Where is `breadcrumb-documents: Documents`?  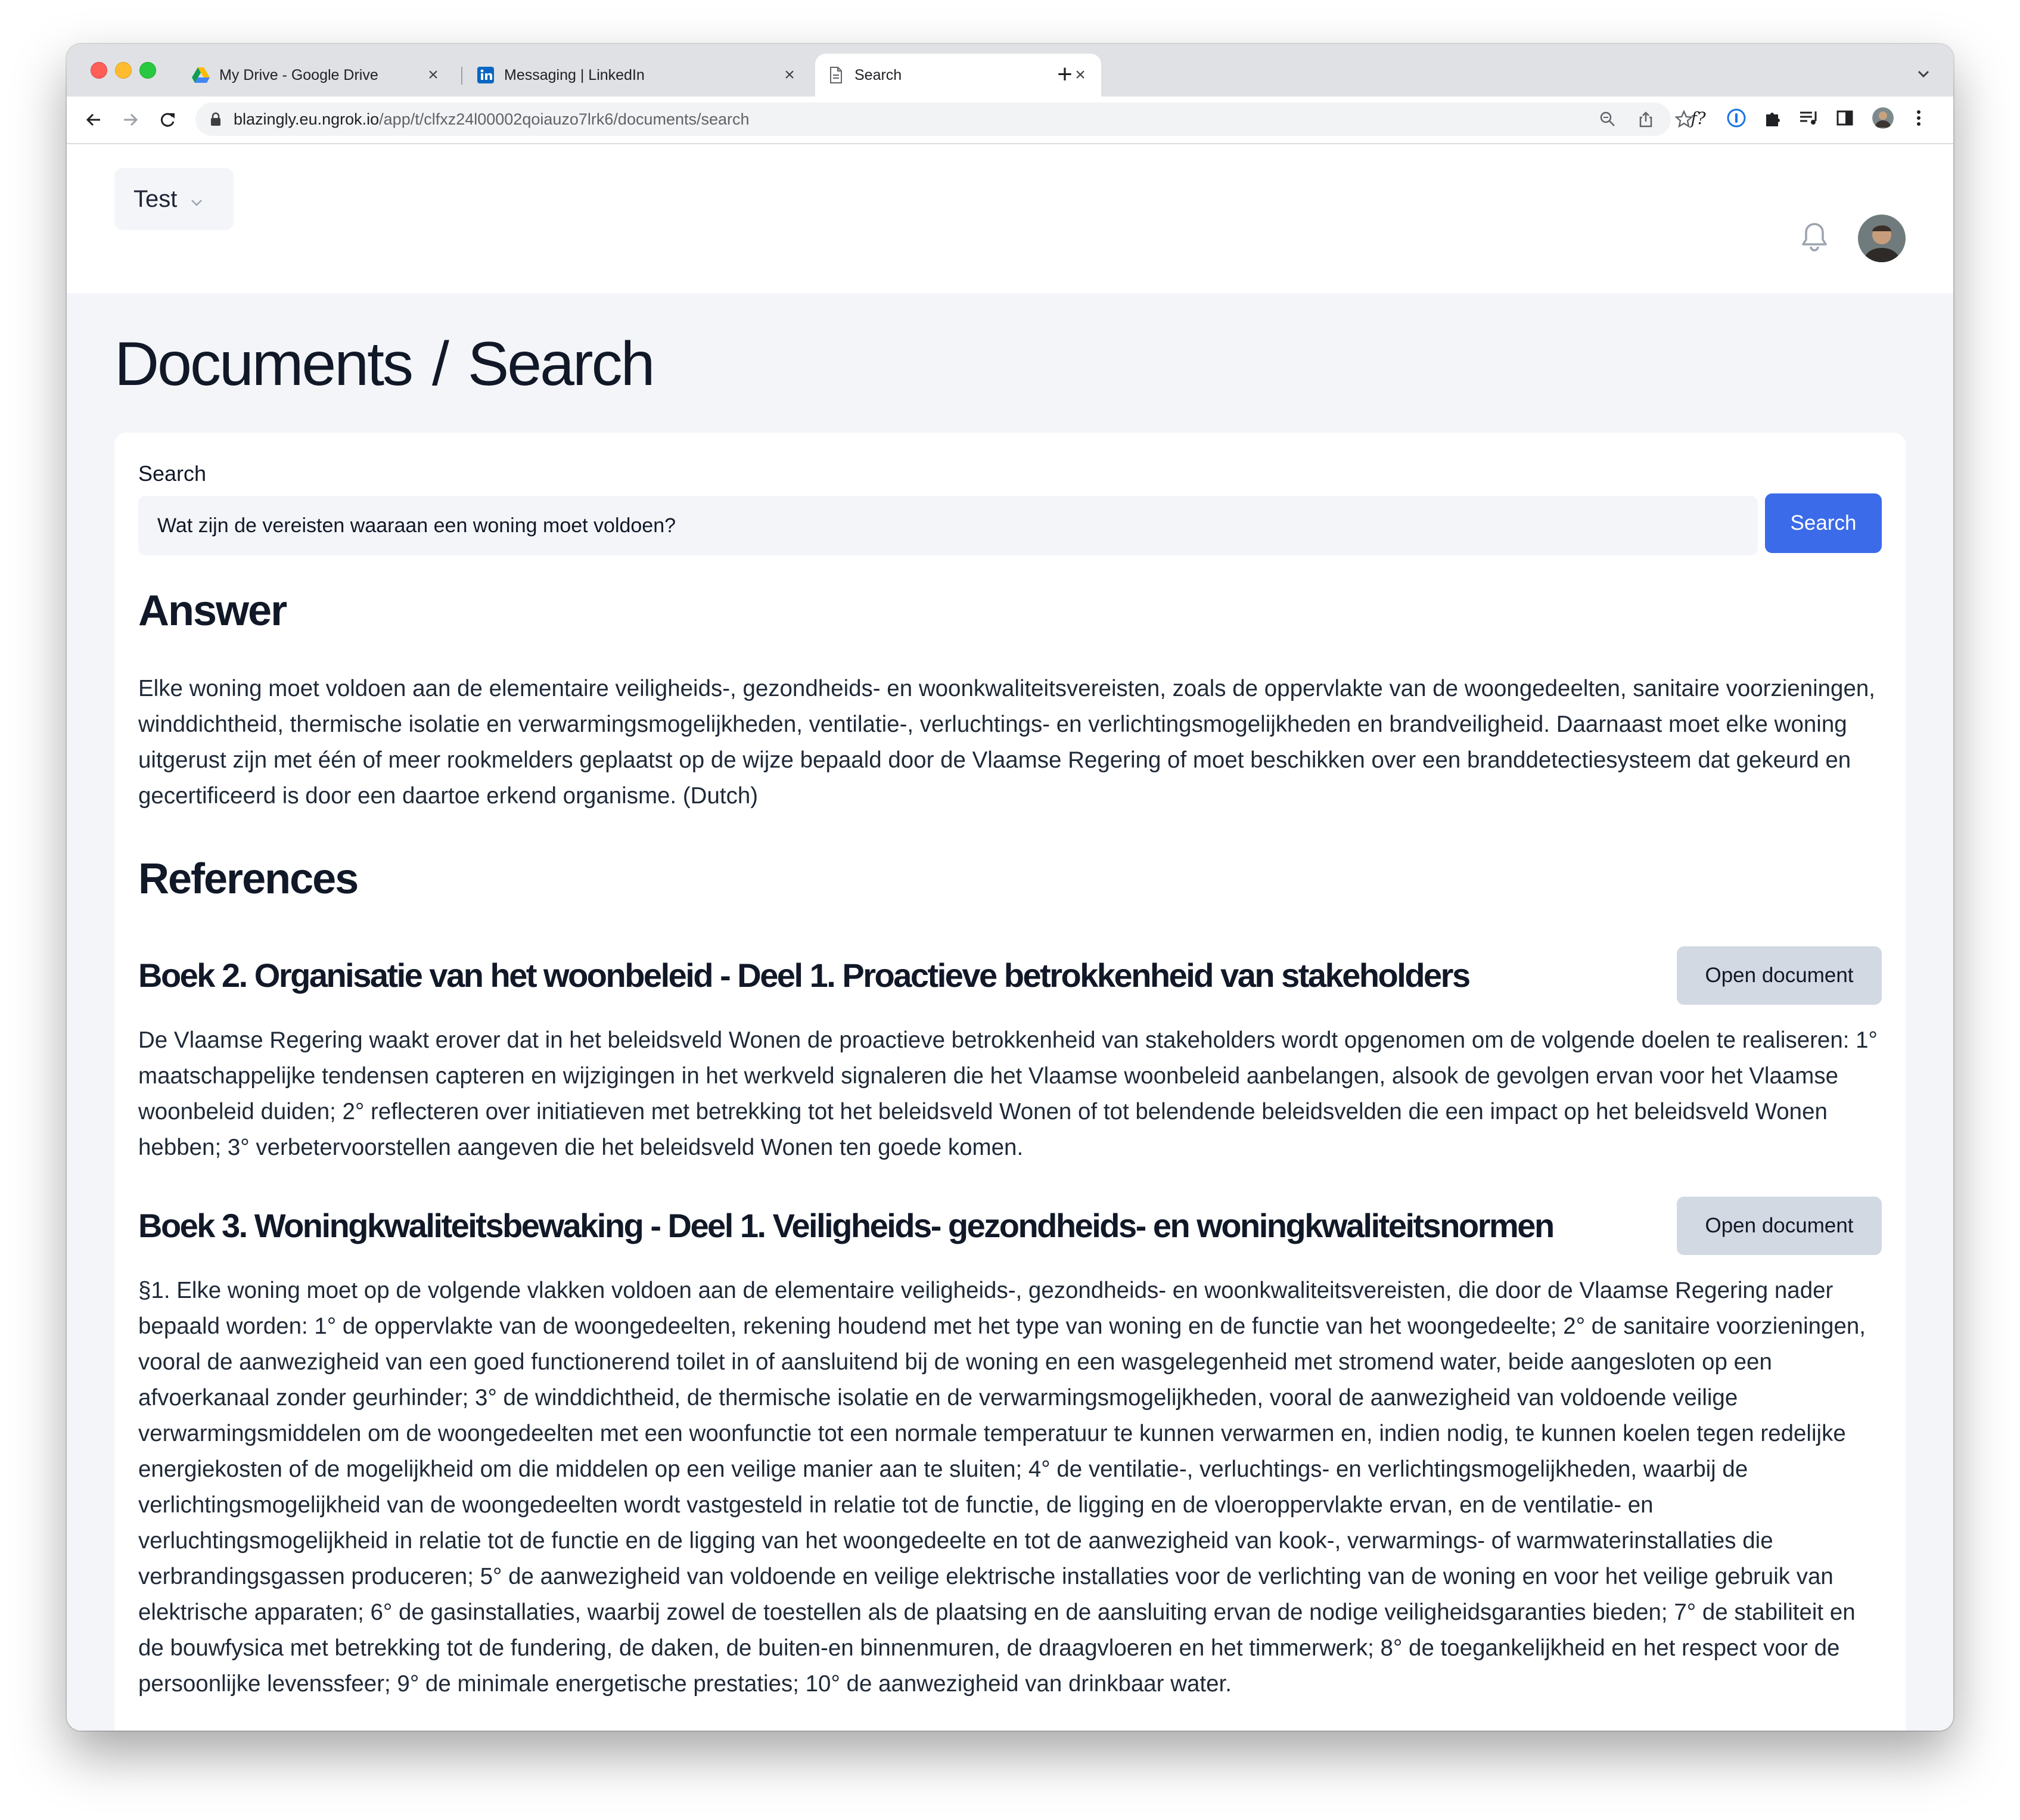 breadcrumb-documents: Documents is located at coordinates (264, 365).